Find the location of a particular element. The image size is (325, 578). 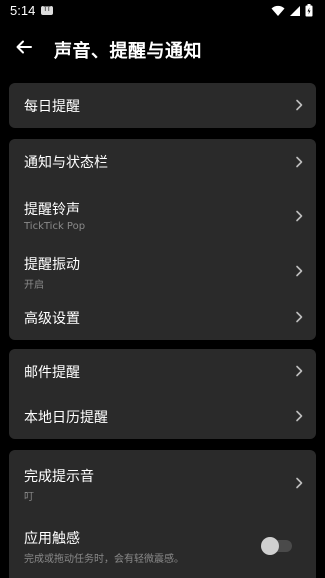

reminder-ringtone-value: TickTick Pop is located at coordinates (55, 226).